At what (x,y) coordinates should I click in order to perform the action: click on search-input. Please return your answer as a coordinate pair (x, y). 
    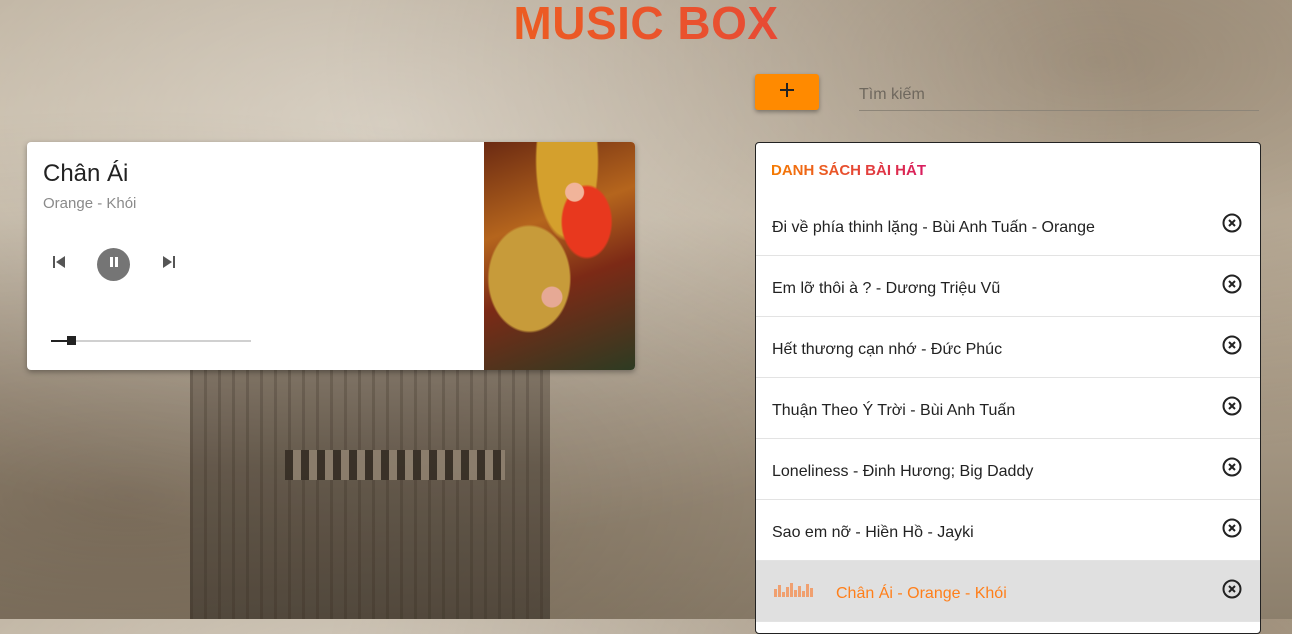
    Looking at the image, I should click on (1059, 95).